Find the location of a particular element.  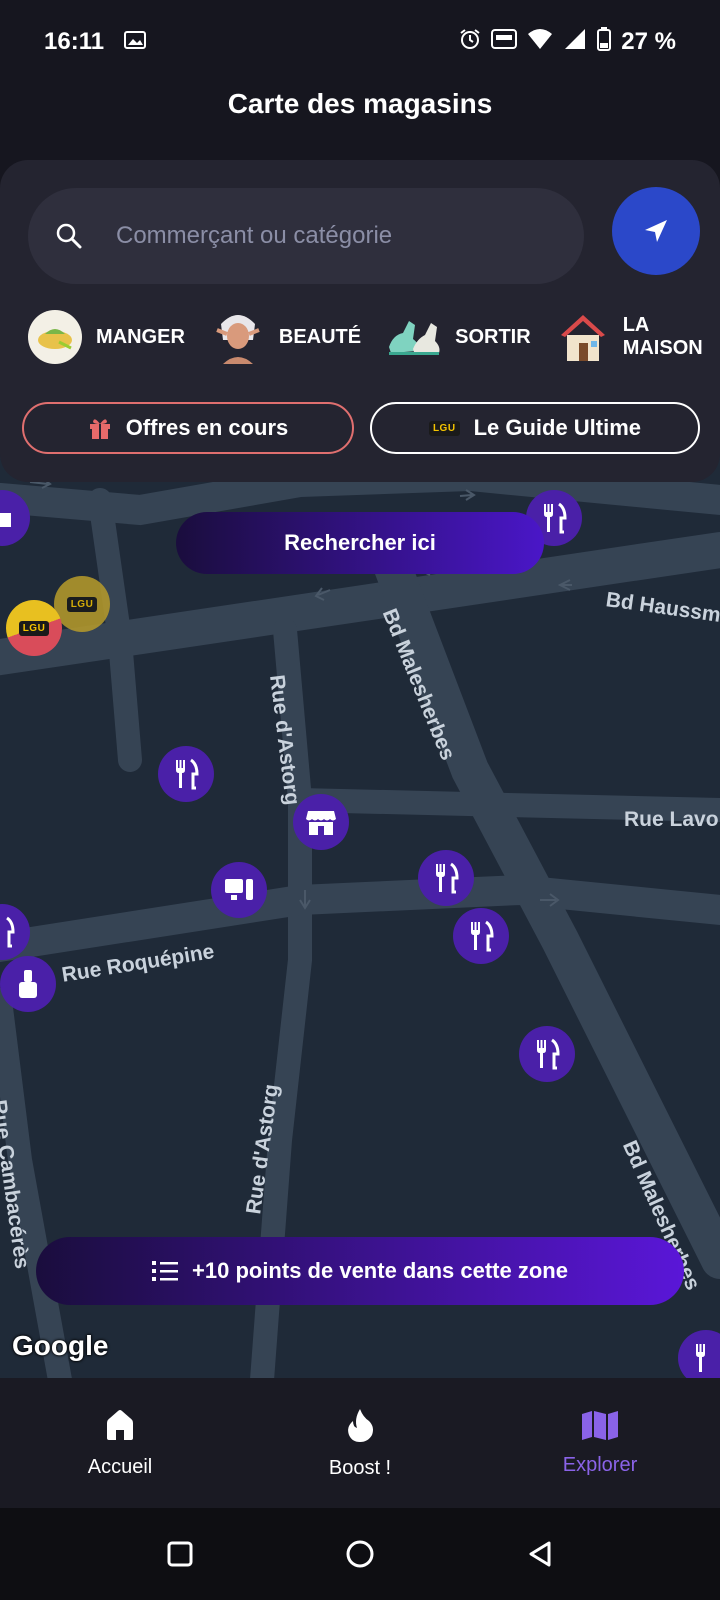

search-here-button: Rechercher ici is located at coordinates (360, 543).